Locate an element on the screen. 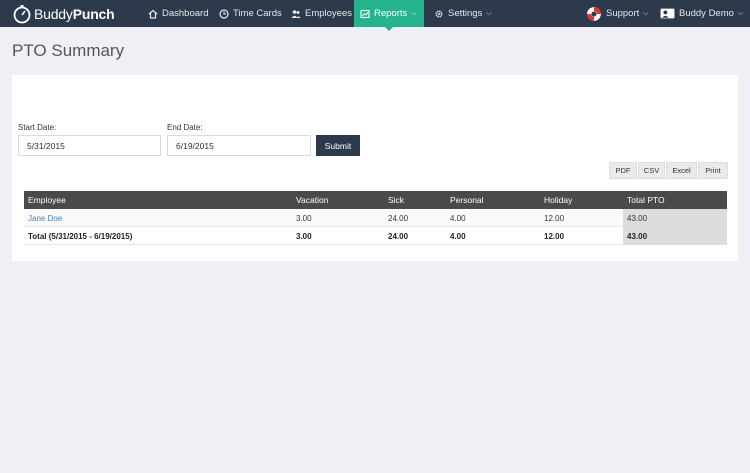 This screenshot has height=473, width=750. nav-support: Support ⌵ is located at coordinates (617, 13).